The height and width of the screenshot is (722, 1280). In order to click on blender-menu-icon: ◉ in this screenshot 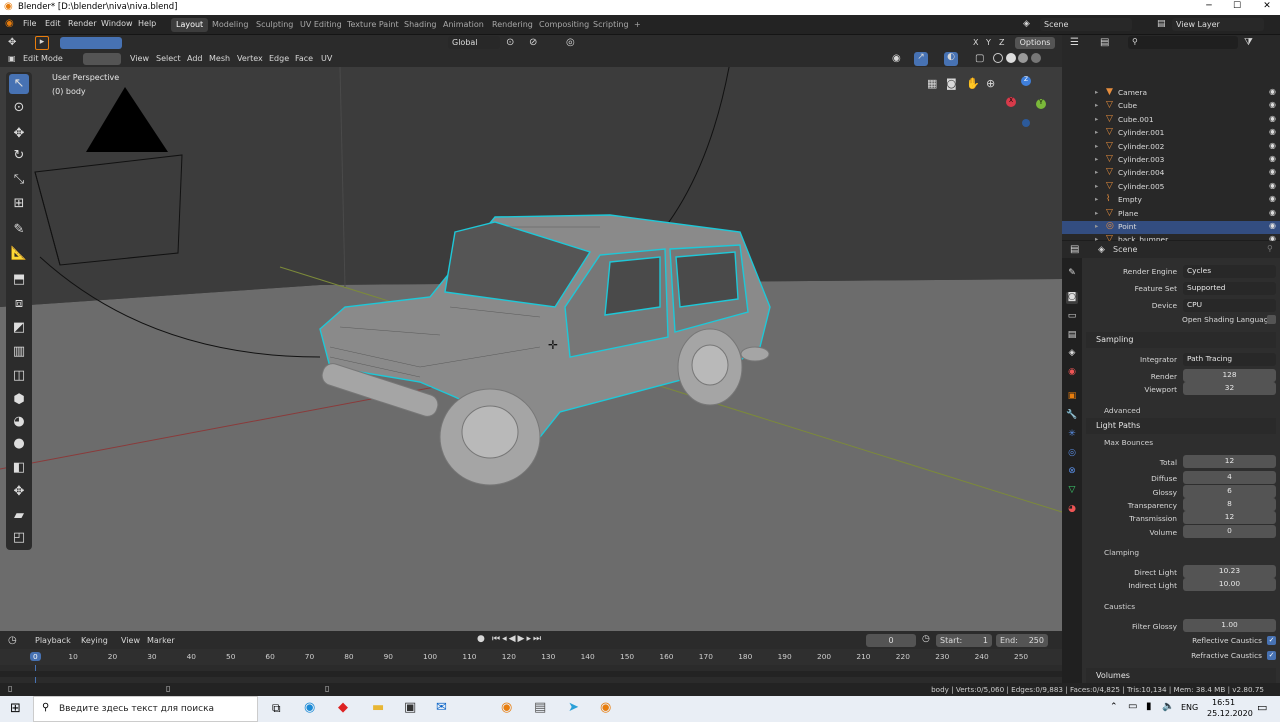, I will do `click(9, 23)`.